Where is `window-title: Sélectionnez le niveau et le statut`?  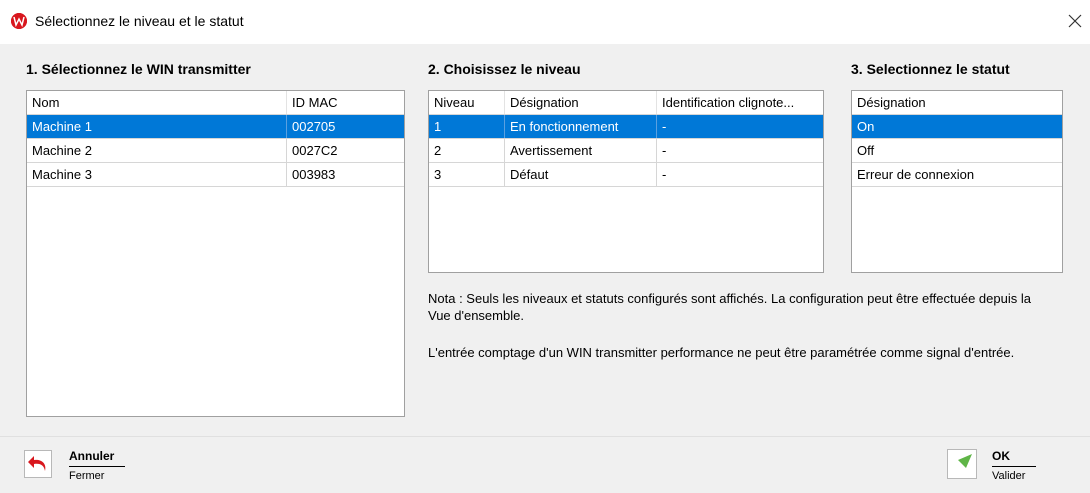
window-title: Sélectionnez le niveau et le statut is located at coordinates (139, 21).